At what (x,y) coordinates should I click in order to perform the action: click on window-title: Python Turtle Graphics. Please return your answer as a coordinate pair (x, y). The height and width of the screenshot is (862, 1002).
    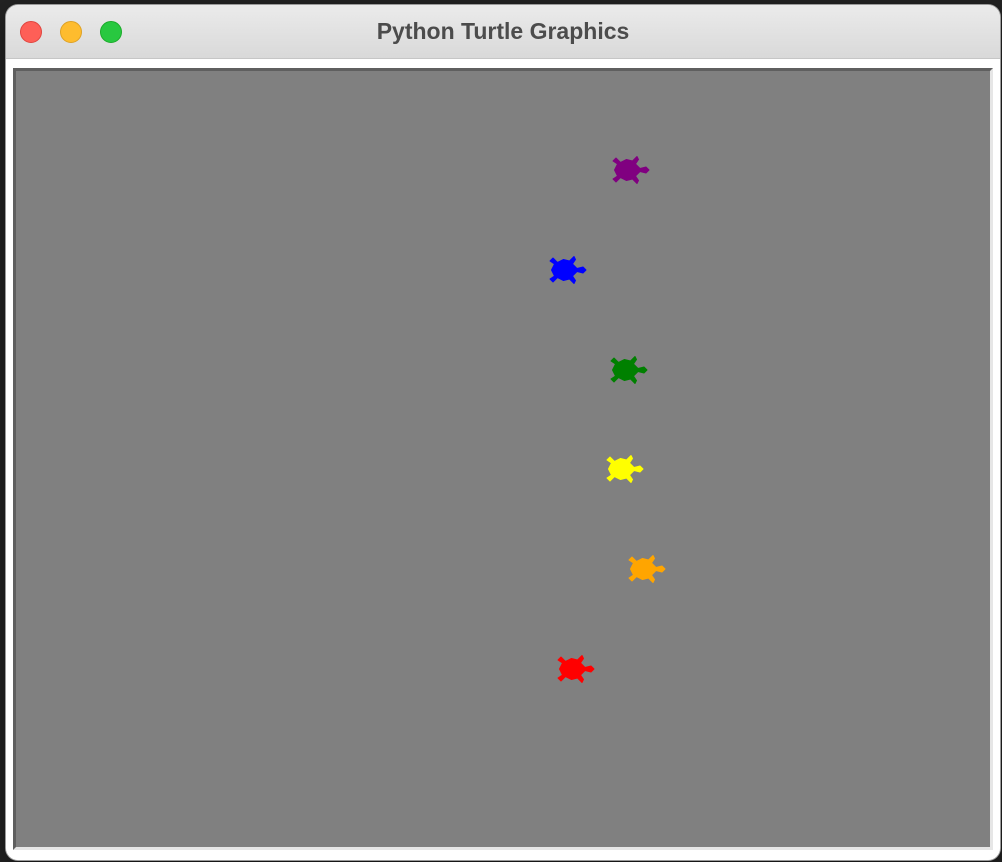
    Looking at the image, I should click on (503, 31).